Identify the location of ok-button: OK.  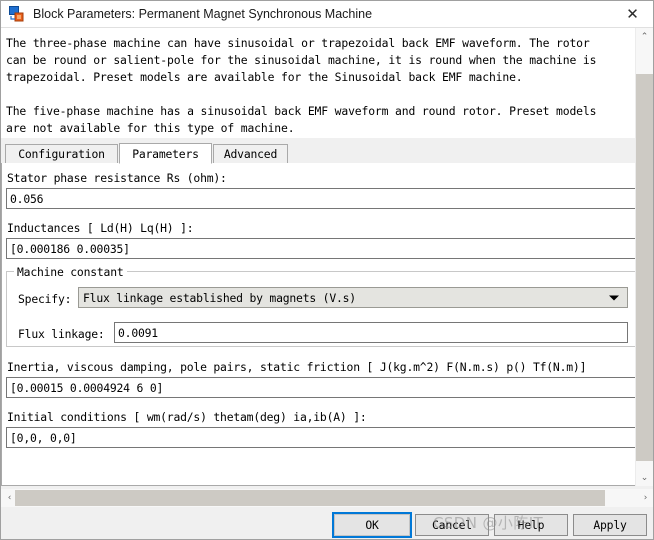
(372, 525).